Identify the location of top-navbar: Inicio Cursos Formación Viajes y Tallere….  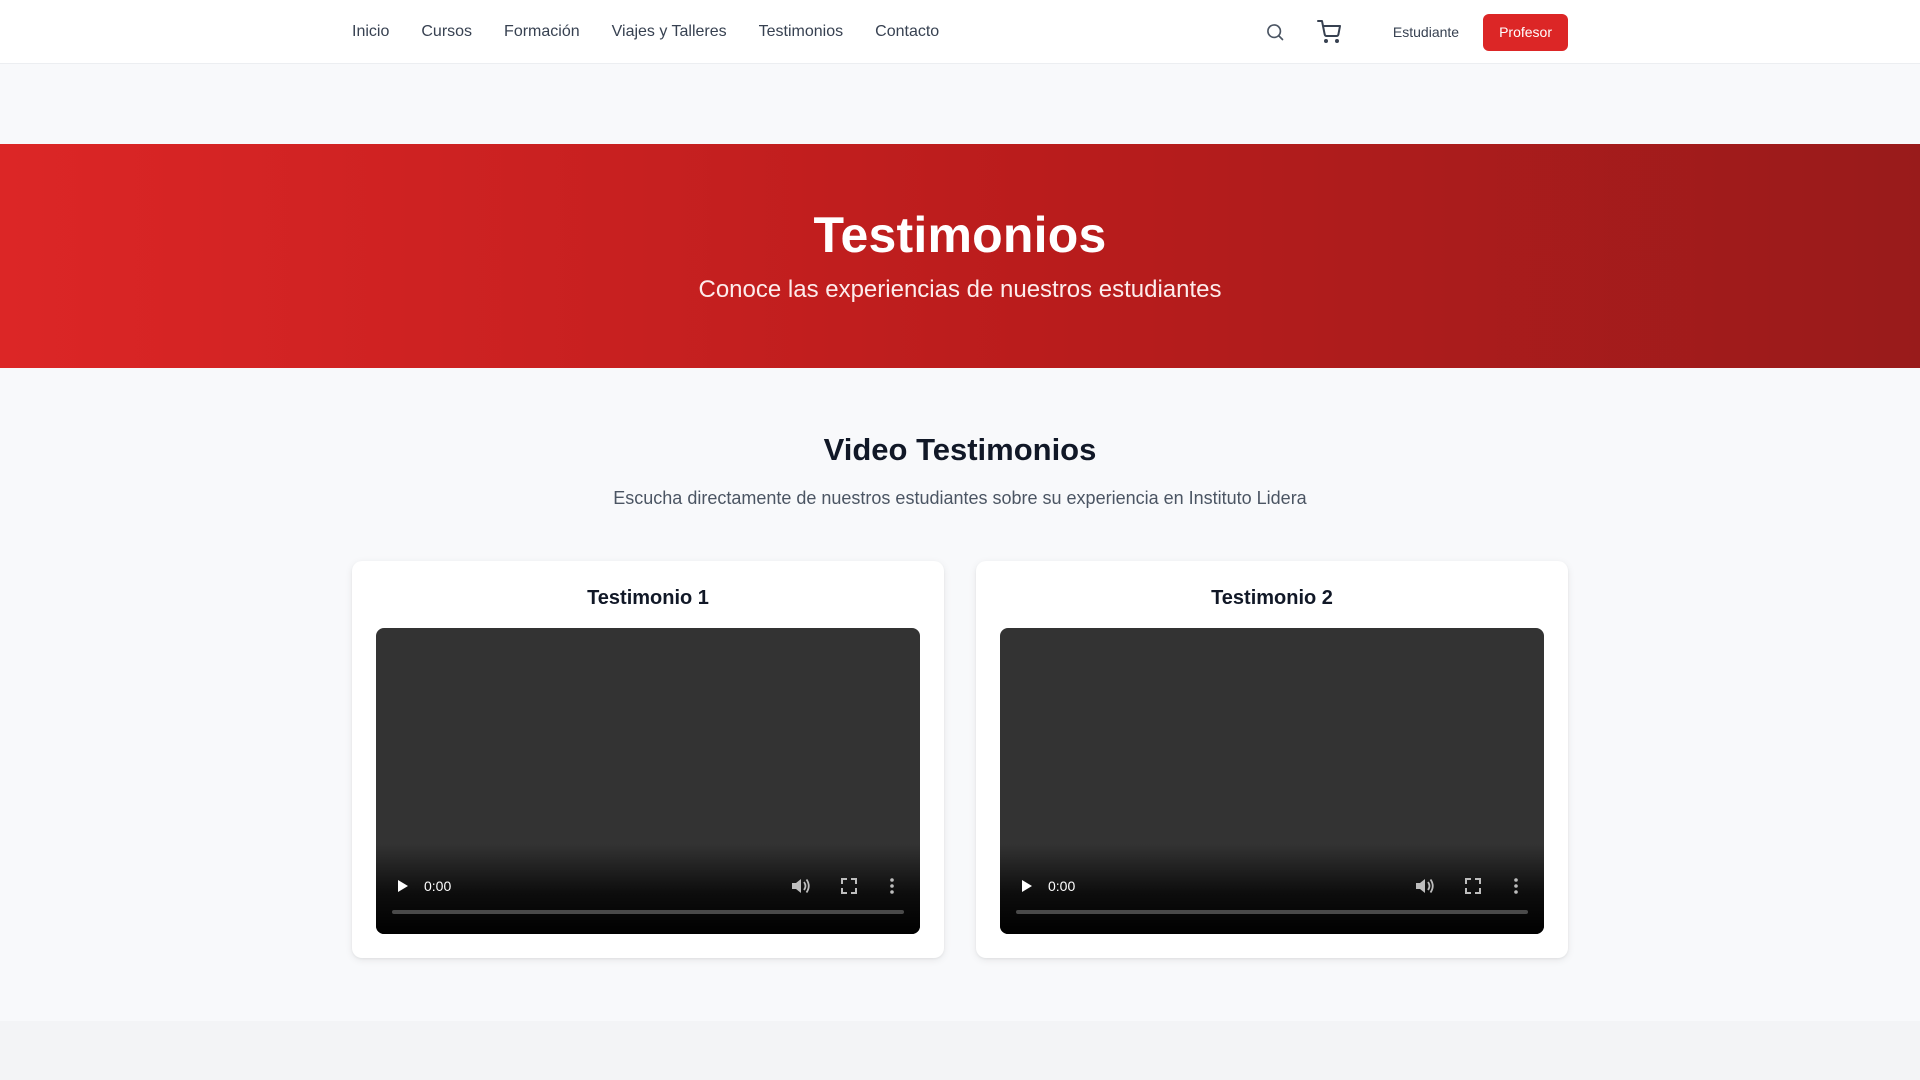
(960, 32).